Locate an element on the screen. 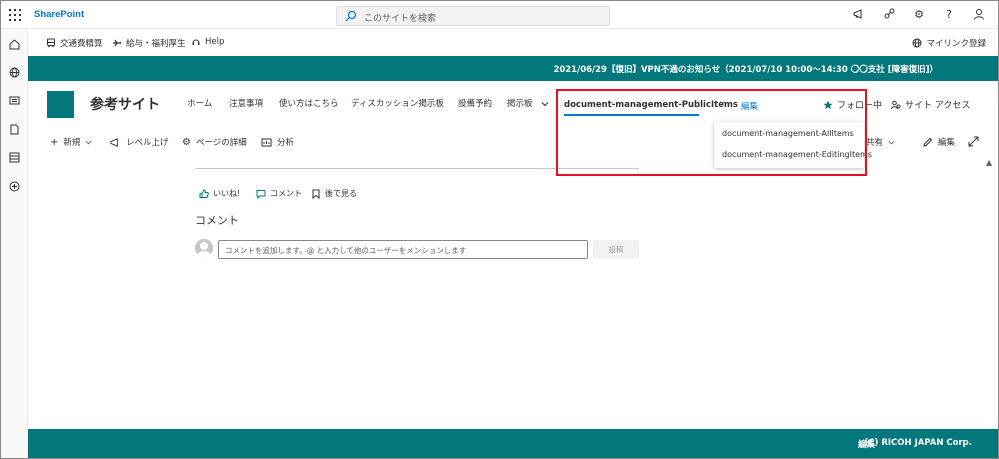 The image size is (999, 459). app-bar is located at coordinates (14, 243).